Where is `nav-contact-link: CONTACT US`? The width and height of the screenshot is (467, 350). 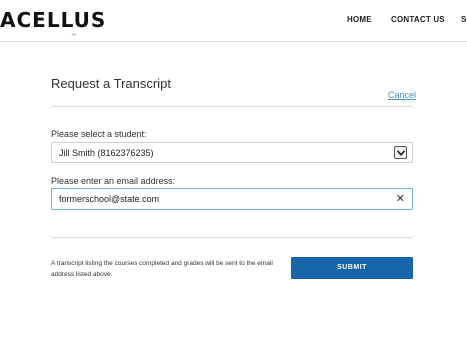
nav-contact-link: CONTACT US is located at coordinates (418, 19).